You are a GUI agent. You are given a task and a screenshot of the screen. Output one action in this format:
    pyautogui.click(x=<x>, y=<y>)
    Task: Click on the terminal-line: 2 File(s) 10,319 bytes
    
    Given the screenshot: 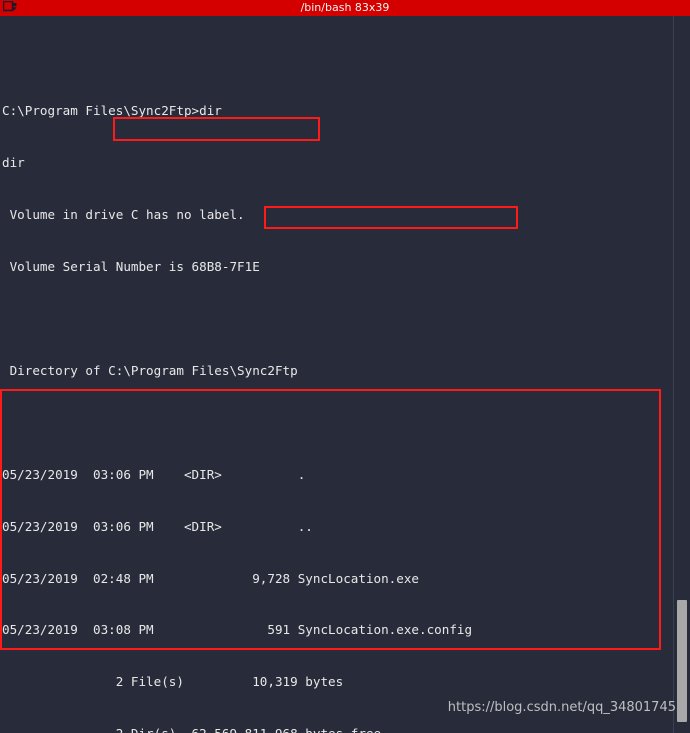 What is the action you would take?
    pyautogui.click(x=173, y=682)
    